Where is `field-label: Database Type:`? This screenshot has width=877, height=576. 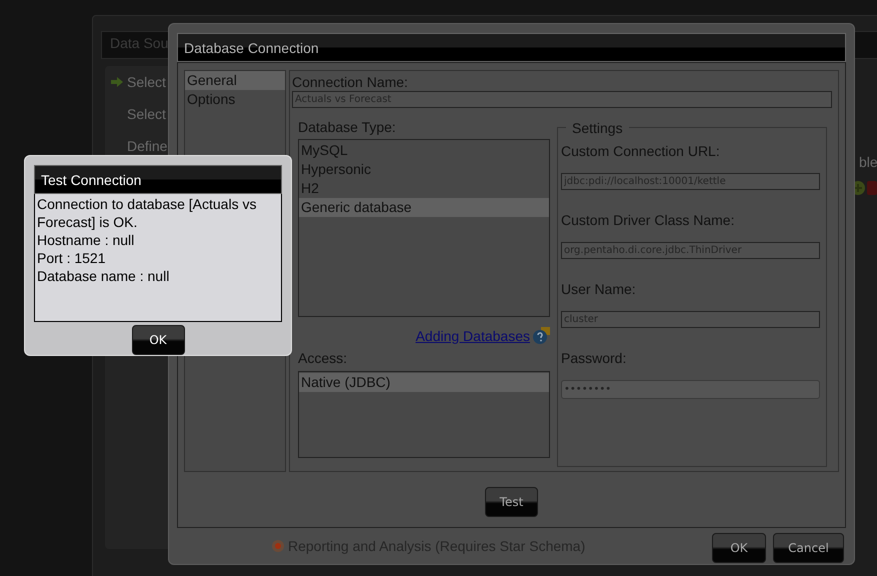
field-label: Database Type: is located at coordinates (347, 127).